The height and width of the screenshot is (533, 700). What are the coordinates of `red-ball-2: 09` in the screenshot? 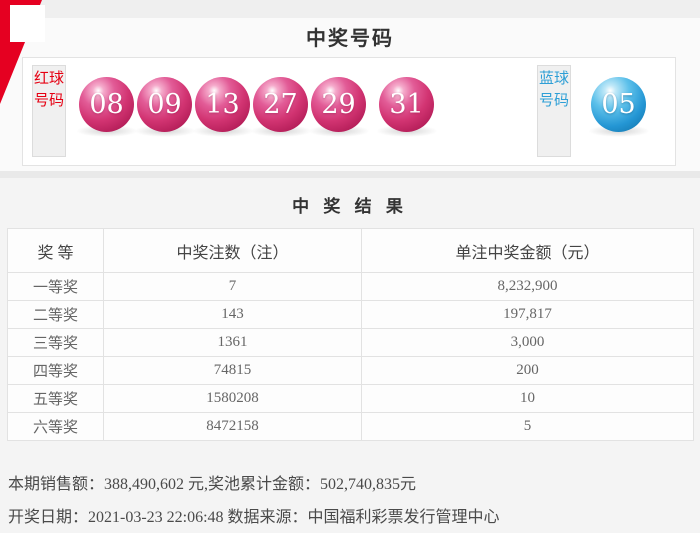 It's located at (164, 104).